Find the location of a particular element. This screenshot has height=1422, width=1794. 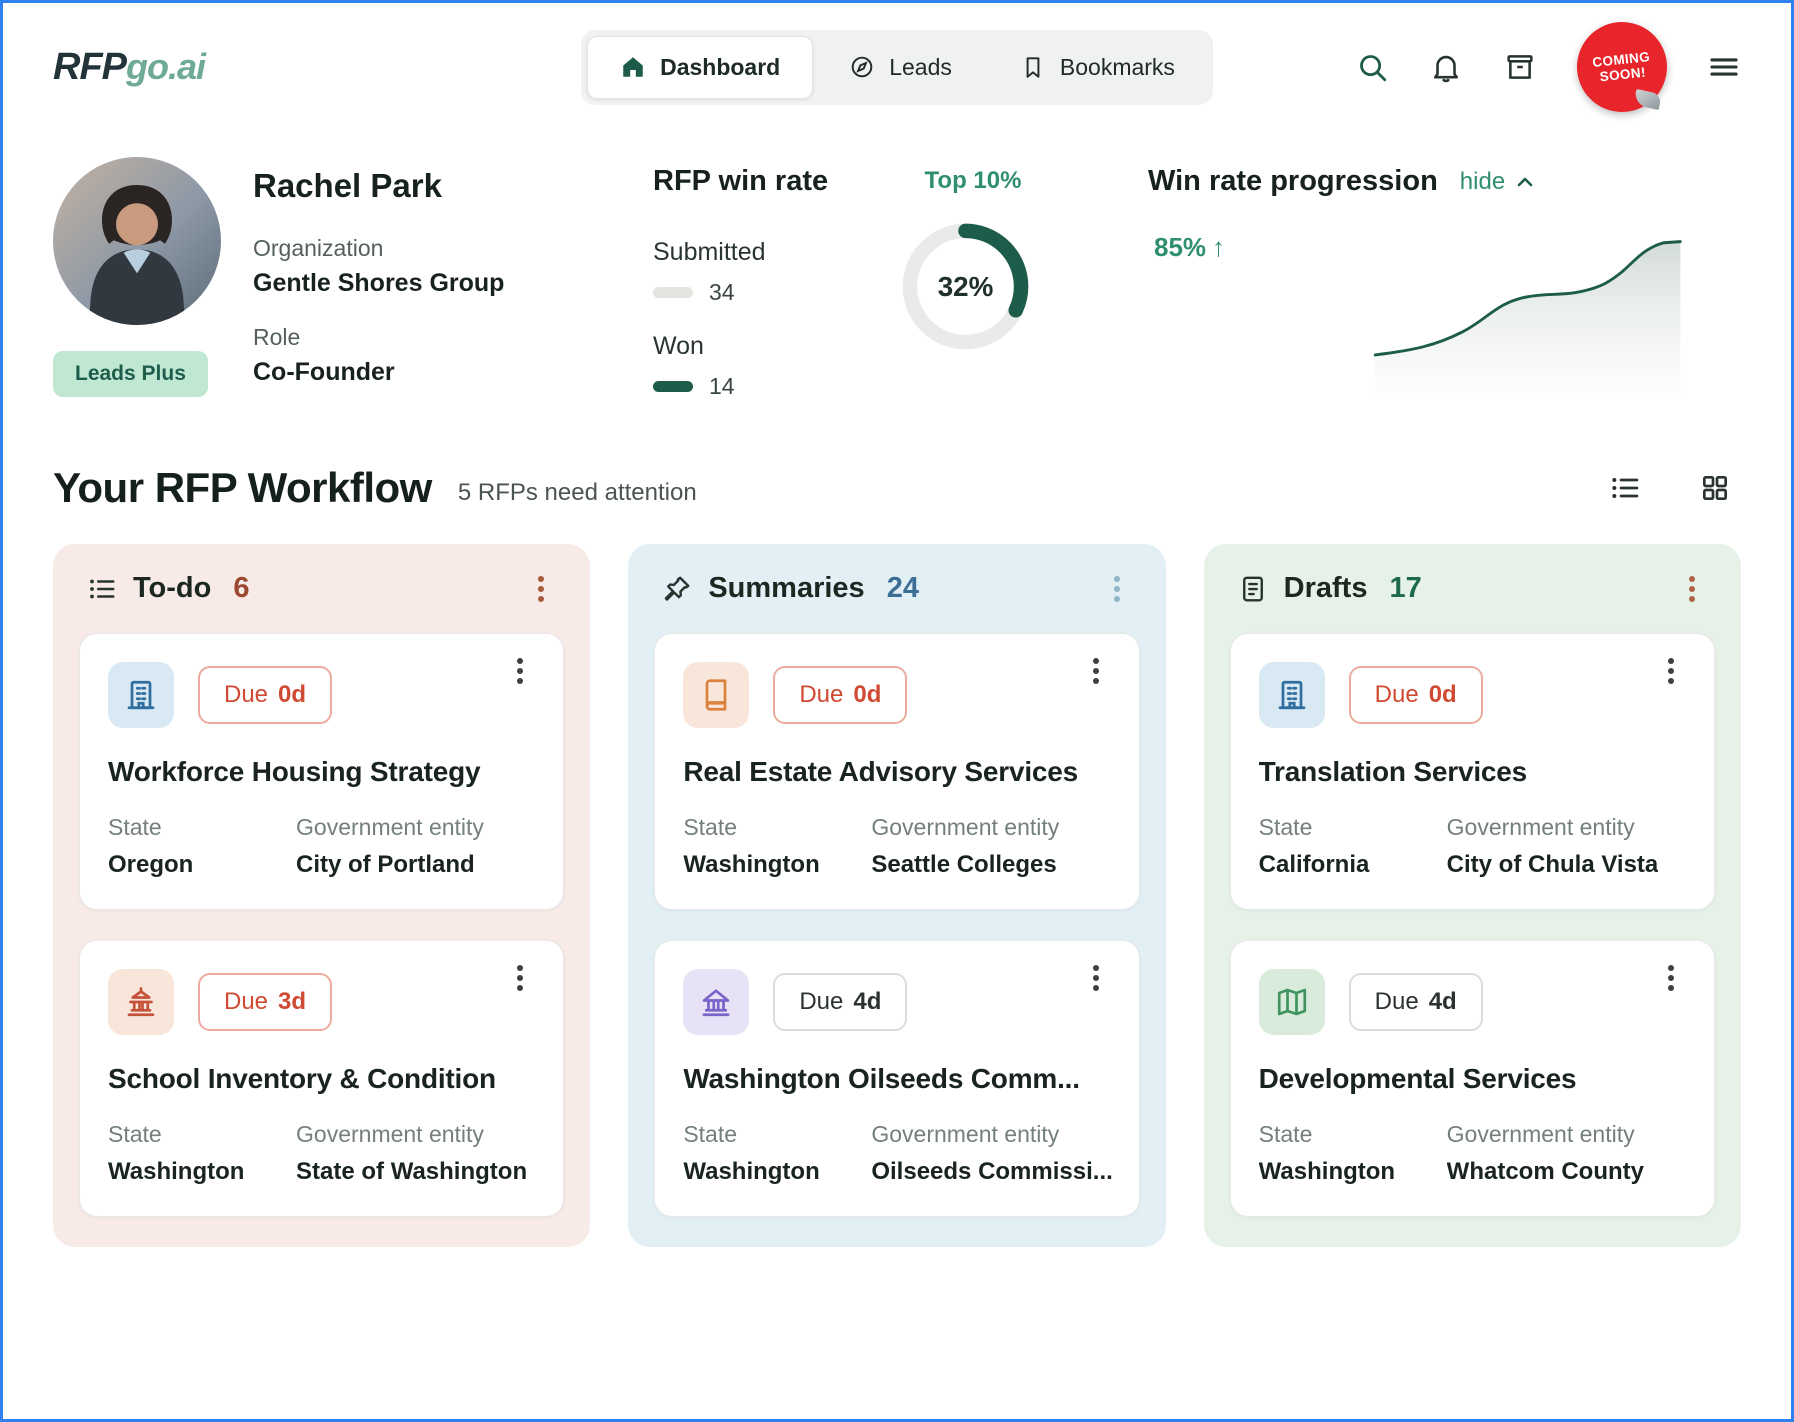

column-summaries-menu-button is located at coordinates (1117, 588).